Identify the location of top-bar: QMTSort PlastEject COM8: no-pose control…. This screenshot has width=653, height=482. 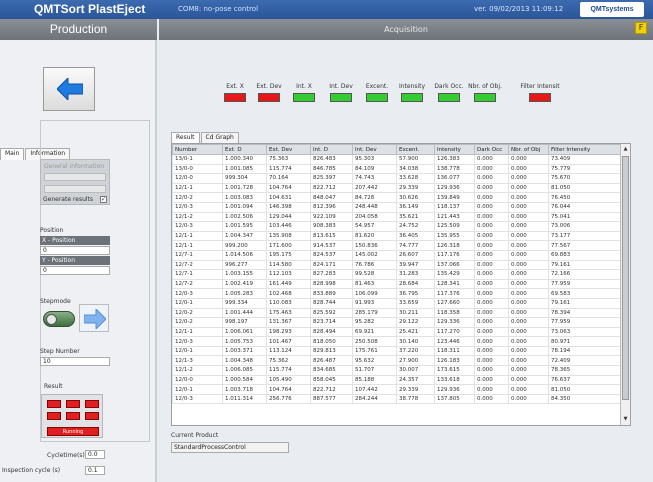
(326, 9).